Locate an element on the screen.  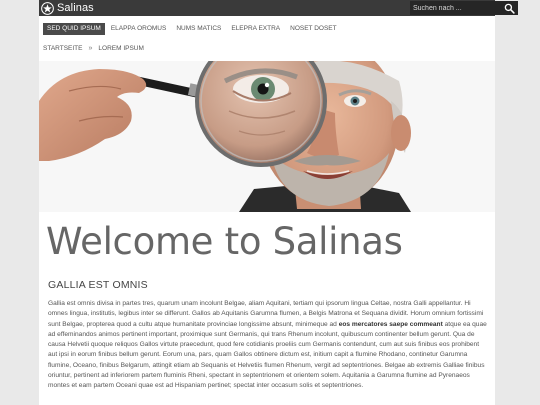
nav-item-elepra-extra: ELEPRA EXTRA is located at coordinates (255, 29).